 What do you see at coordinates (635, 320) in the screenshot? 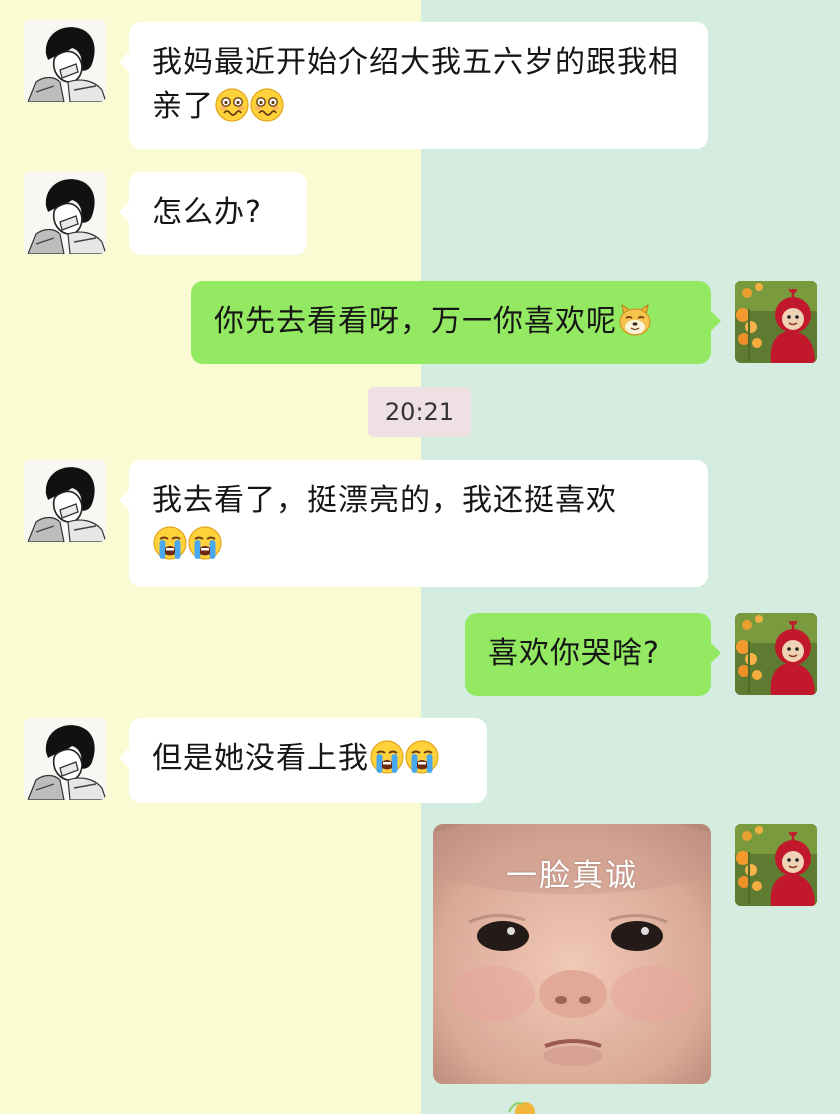
I see `doge-icon` at bounding box center [635, 320].